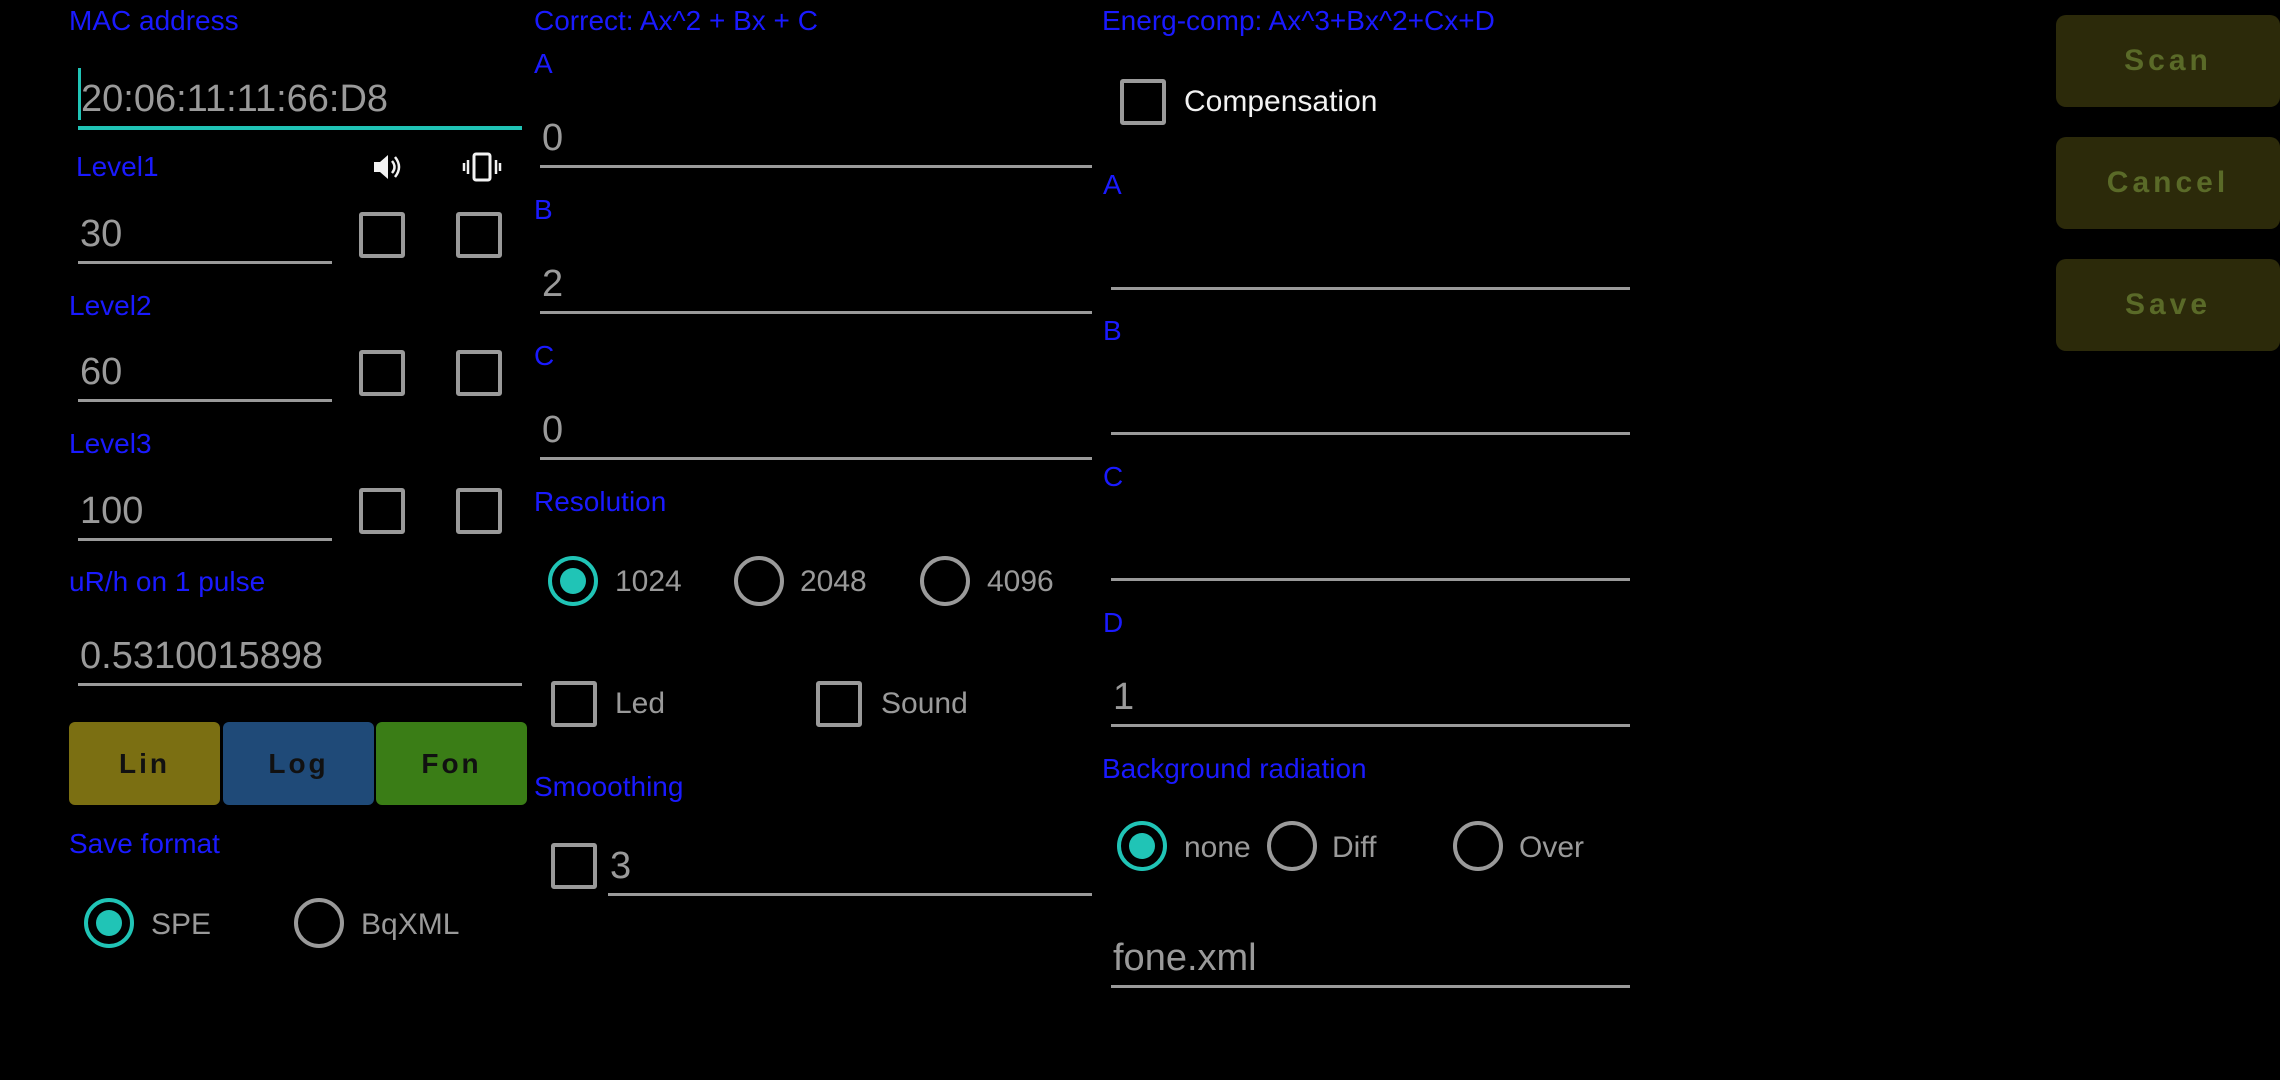 The image size is (2280, 1080). I want to click on correct-b-input: 2, so click(816, 280).